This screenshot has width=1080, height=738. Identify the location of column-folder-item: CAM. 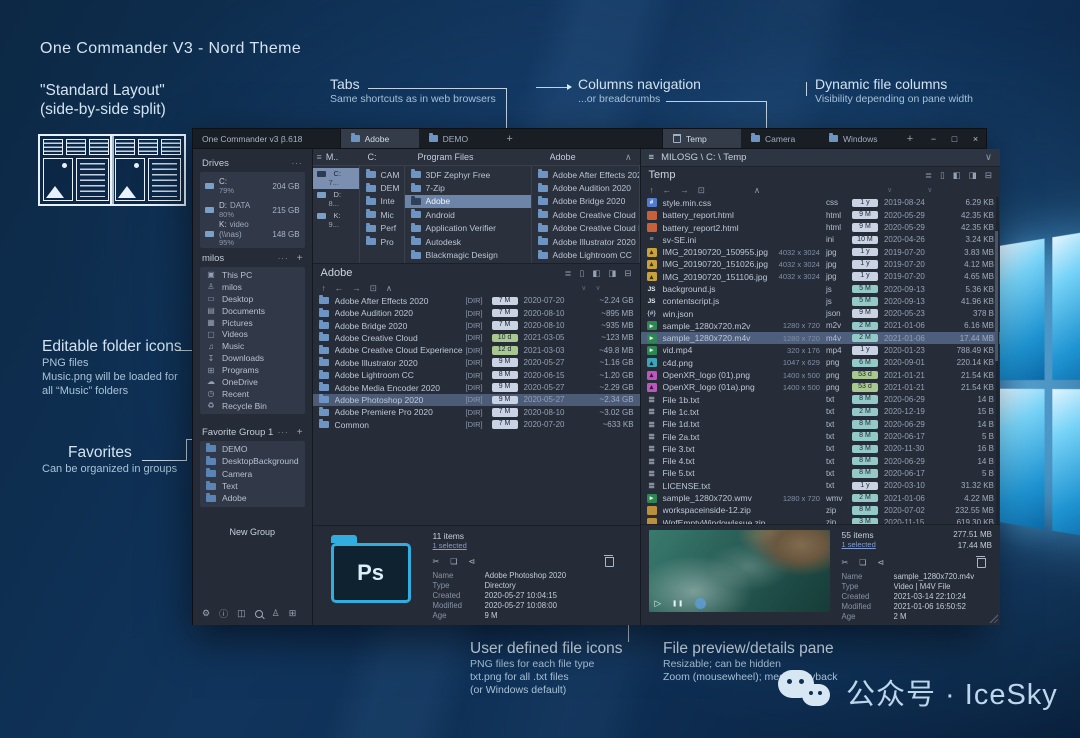
(382, 174).